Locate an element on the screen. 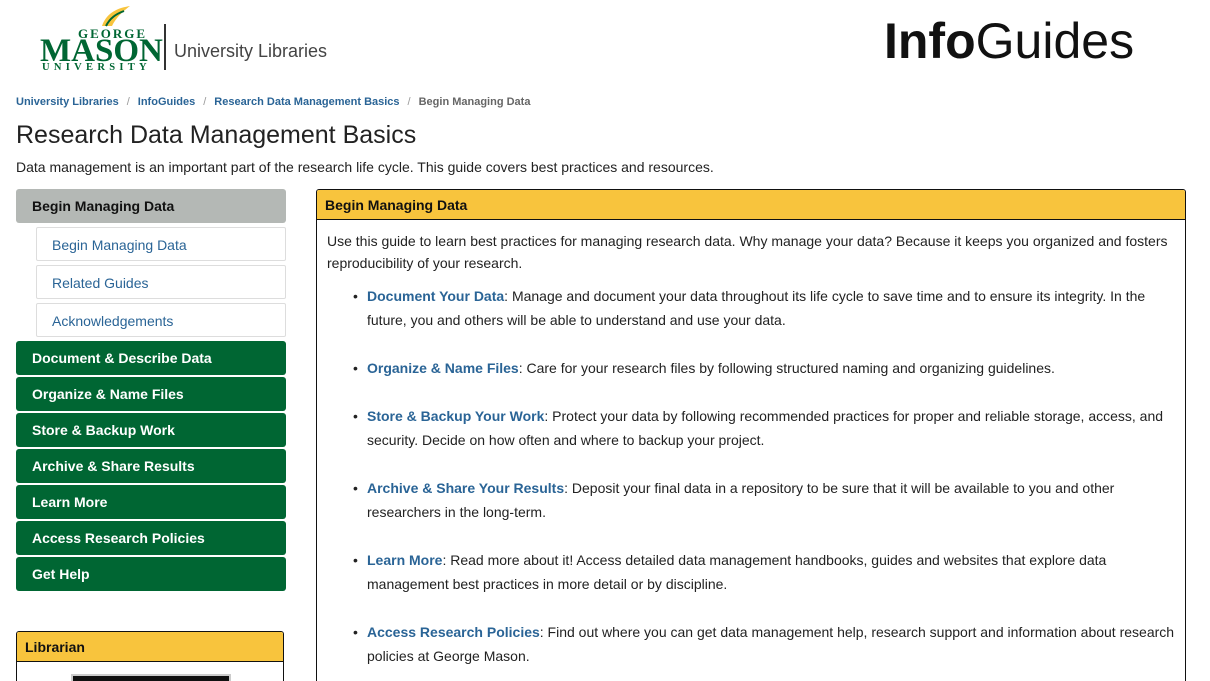  librarian-box: Librarian is located at coordinates (150, 656).